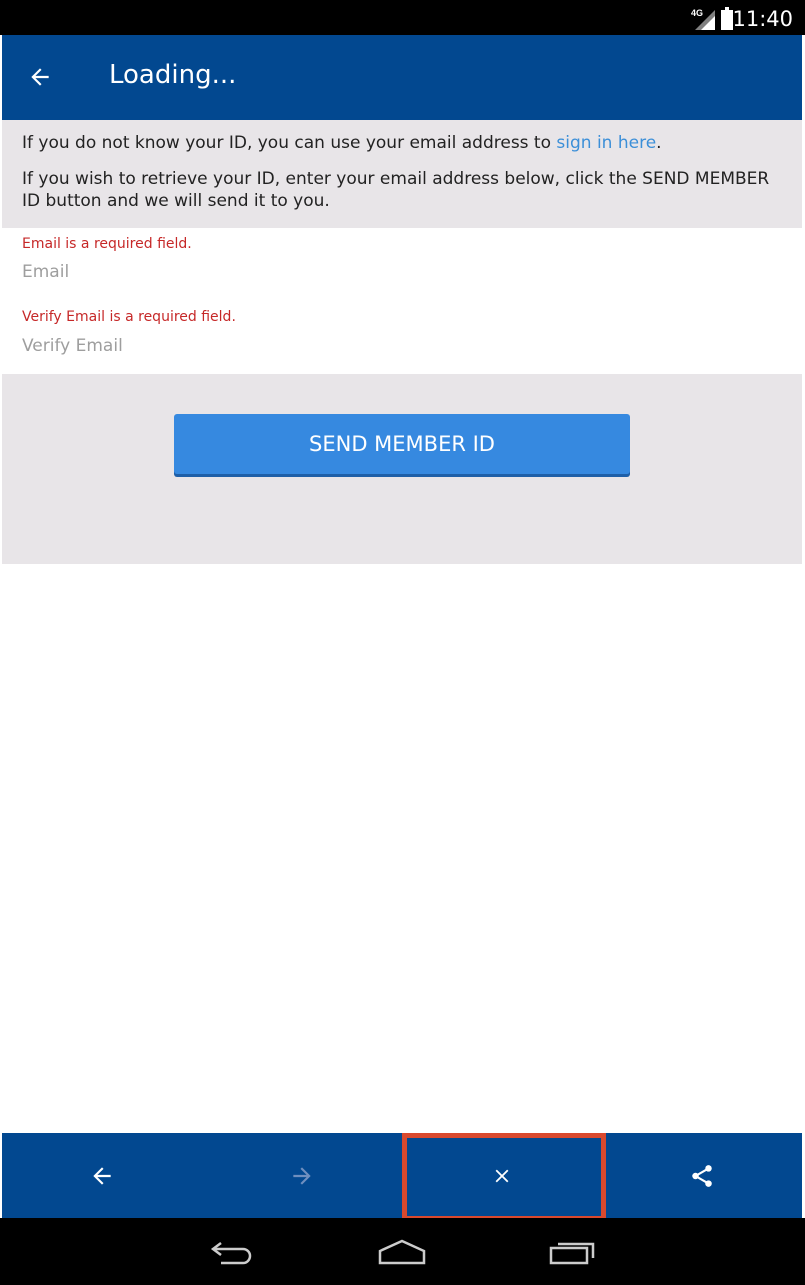 The image size is (805, 1285). I want to click on status-time: 11:40, so click(762, 19).